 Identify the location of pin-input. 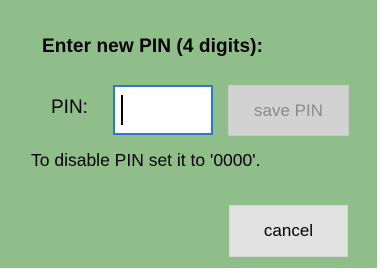
(163, 110).